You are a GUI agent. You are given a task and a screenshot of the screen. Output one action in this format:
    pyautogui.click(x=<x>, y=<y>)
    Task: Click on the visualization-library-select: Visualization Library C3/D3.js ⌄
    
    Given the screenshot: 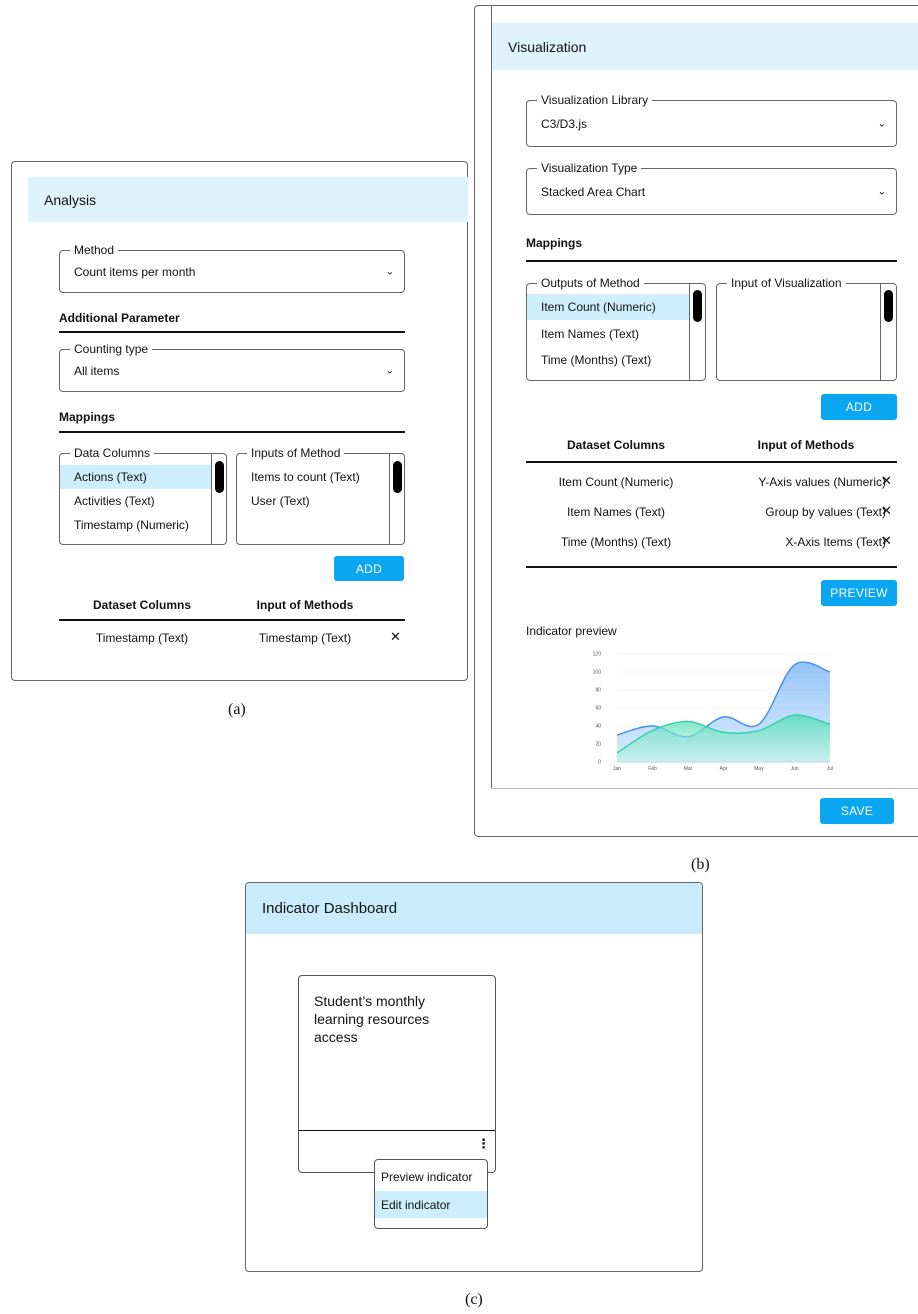 What is the action you would take?
    pyautogui.click(x=711, y=120)
    